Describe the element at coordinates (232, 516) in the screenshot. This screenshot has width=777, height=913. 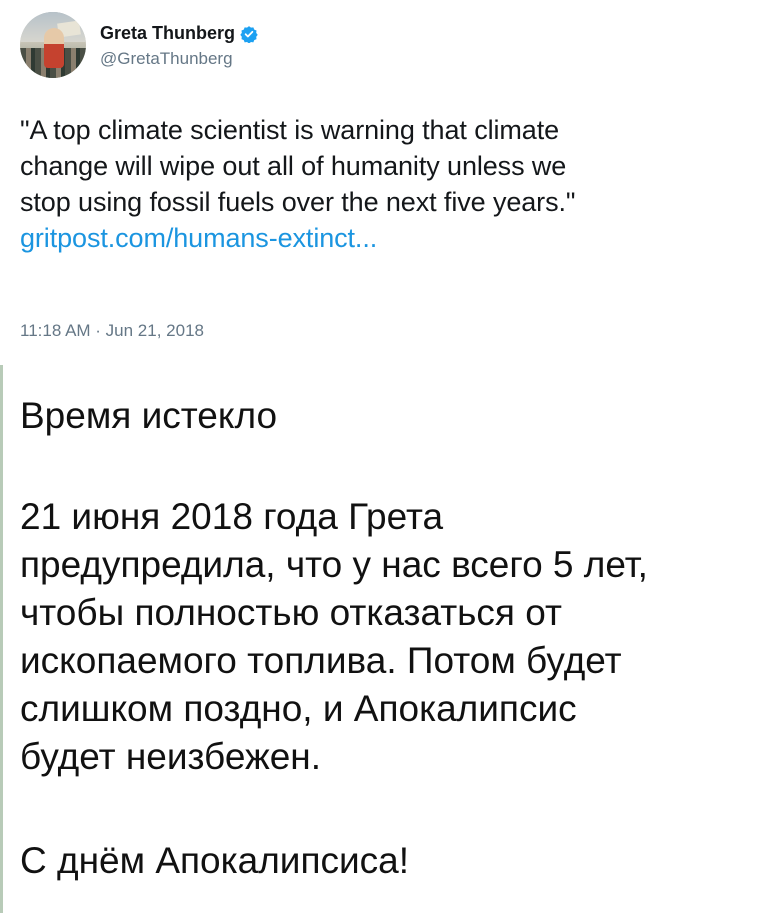
I see `caption-body-line: 21 июня 2018 года Грета` at that location.